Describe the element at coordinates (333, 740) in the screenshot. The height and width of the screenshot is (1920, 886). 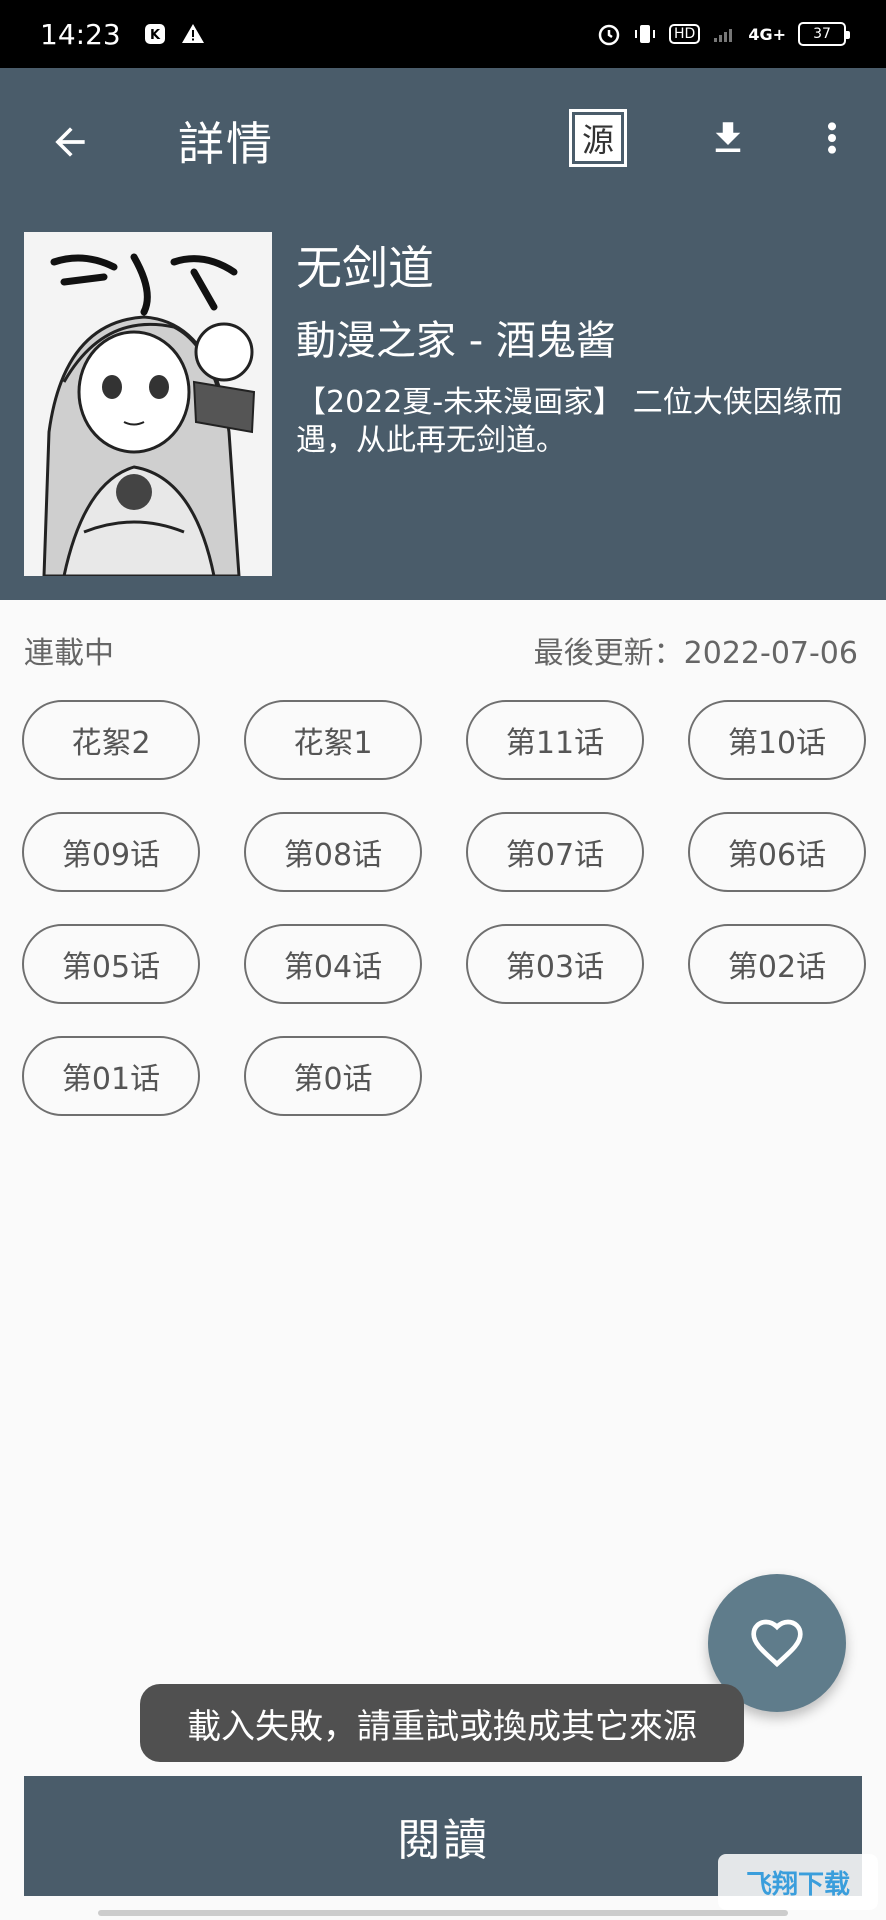
I see `chapter-chip: 花絮1` at that location.